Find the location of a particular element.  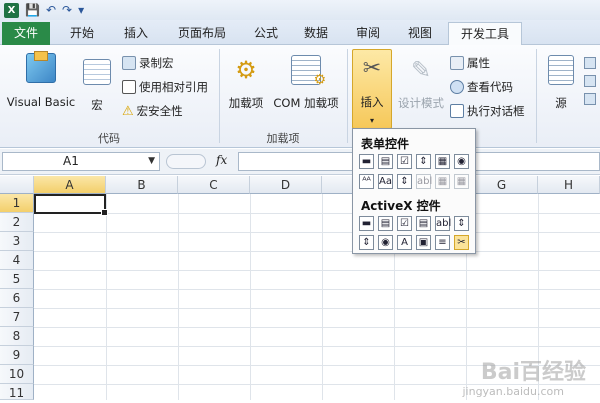

form-controls-title: 表单控件 is located at coordinates (385, 144).